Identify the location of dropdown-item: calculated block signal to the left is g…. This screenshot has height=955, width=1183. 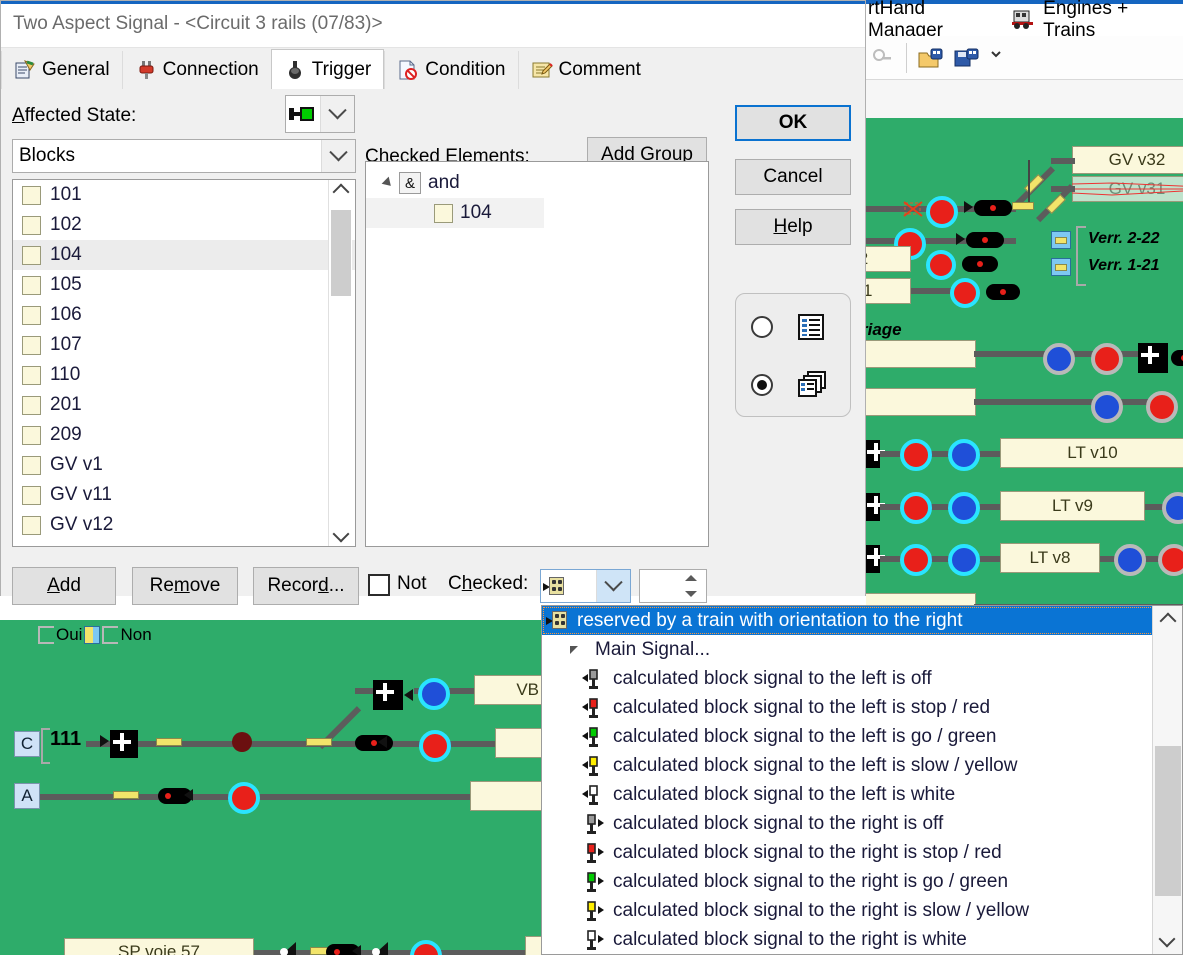
(862, 736).